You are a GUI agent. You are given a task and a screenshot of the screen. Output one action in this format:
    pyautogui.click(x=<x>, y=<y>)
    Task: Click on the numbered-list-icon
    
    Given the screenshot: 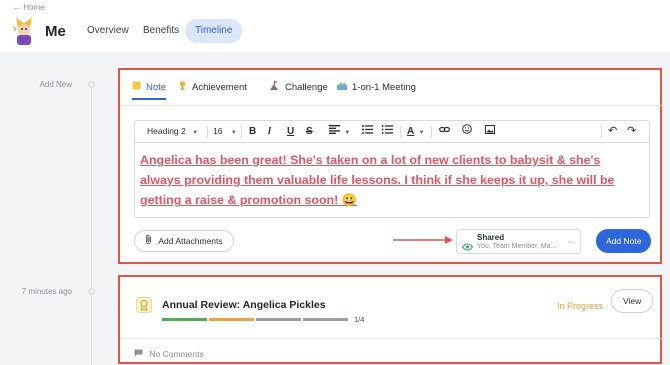 What is the action you would take?
    pyautogui.click(x=387, y=130)
    